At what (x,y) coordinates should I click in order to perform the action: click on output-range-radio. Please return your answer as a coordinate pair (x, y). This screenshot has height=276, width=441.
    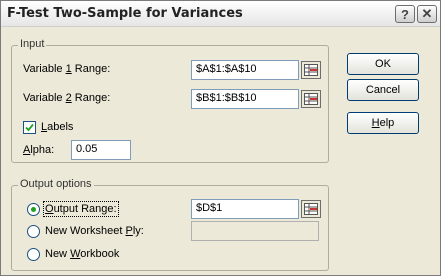
    Looking at the image, I should click on (33, 209).